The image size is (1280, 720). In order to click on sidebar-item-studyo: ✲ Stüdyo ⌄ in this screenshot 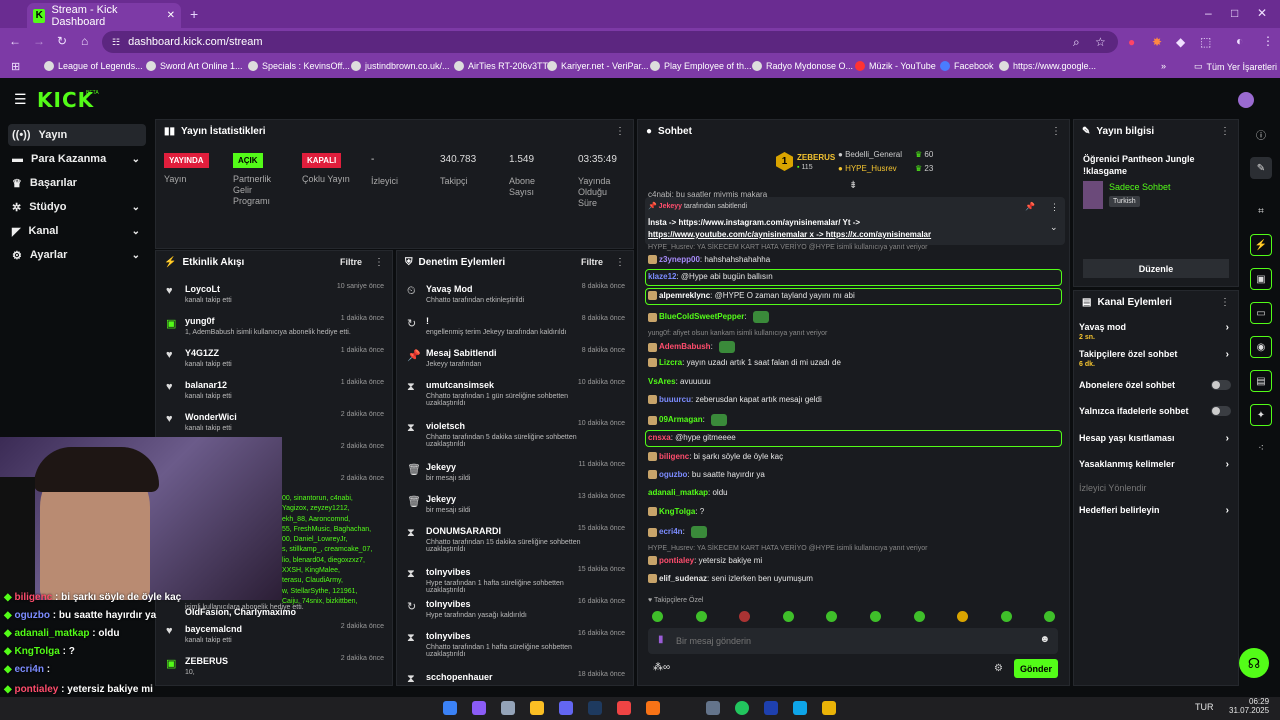, I will do `click(77, 207)`.